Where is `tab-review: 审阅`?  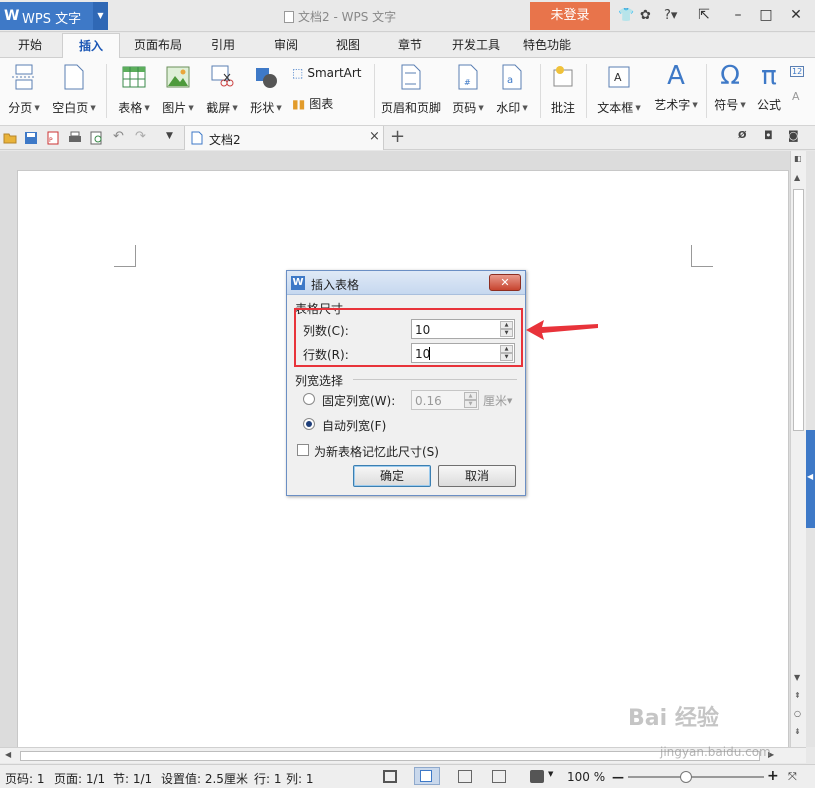 tab-review: 审阅 is located at coordinates (286, 45).